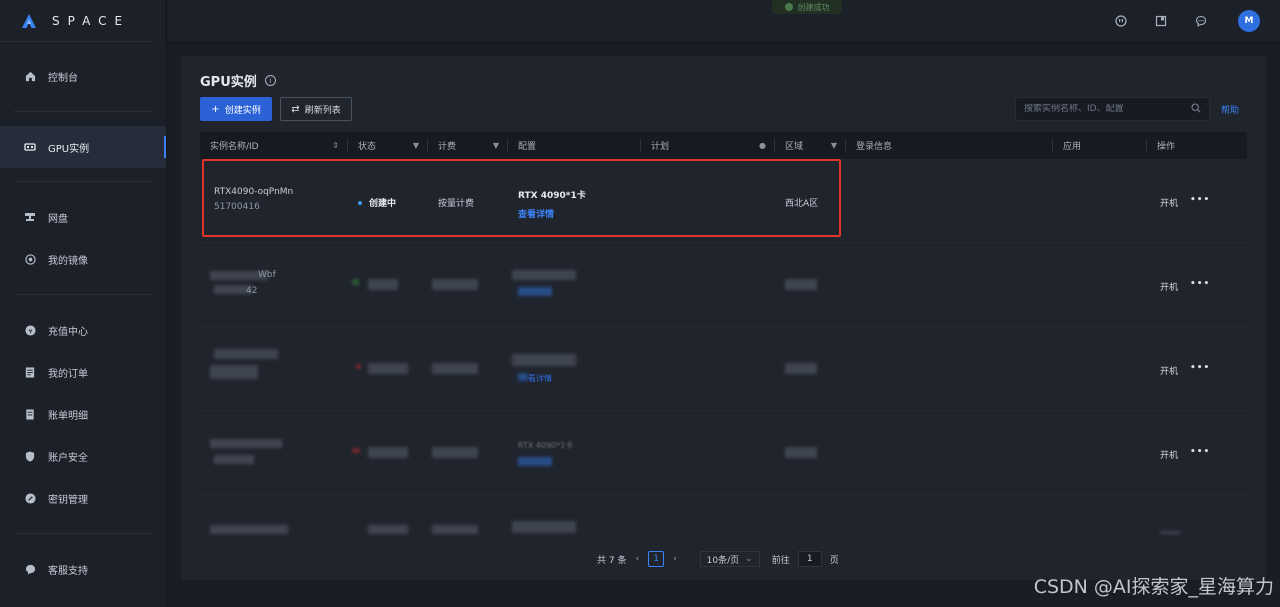 The height and width of the screenshot is (607, 1280). Describe the element at coordinates (83, 372) in the screenshot. I see `sidebar-item-my-orders: 我的订单` at that location.